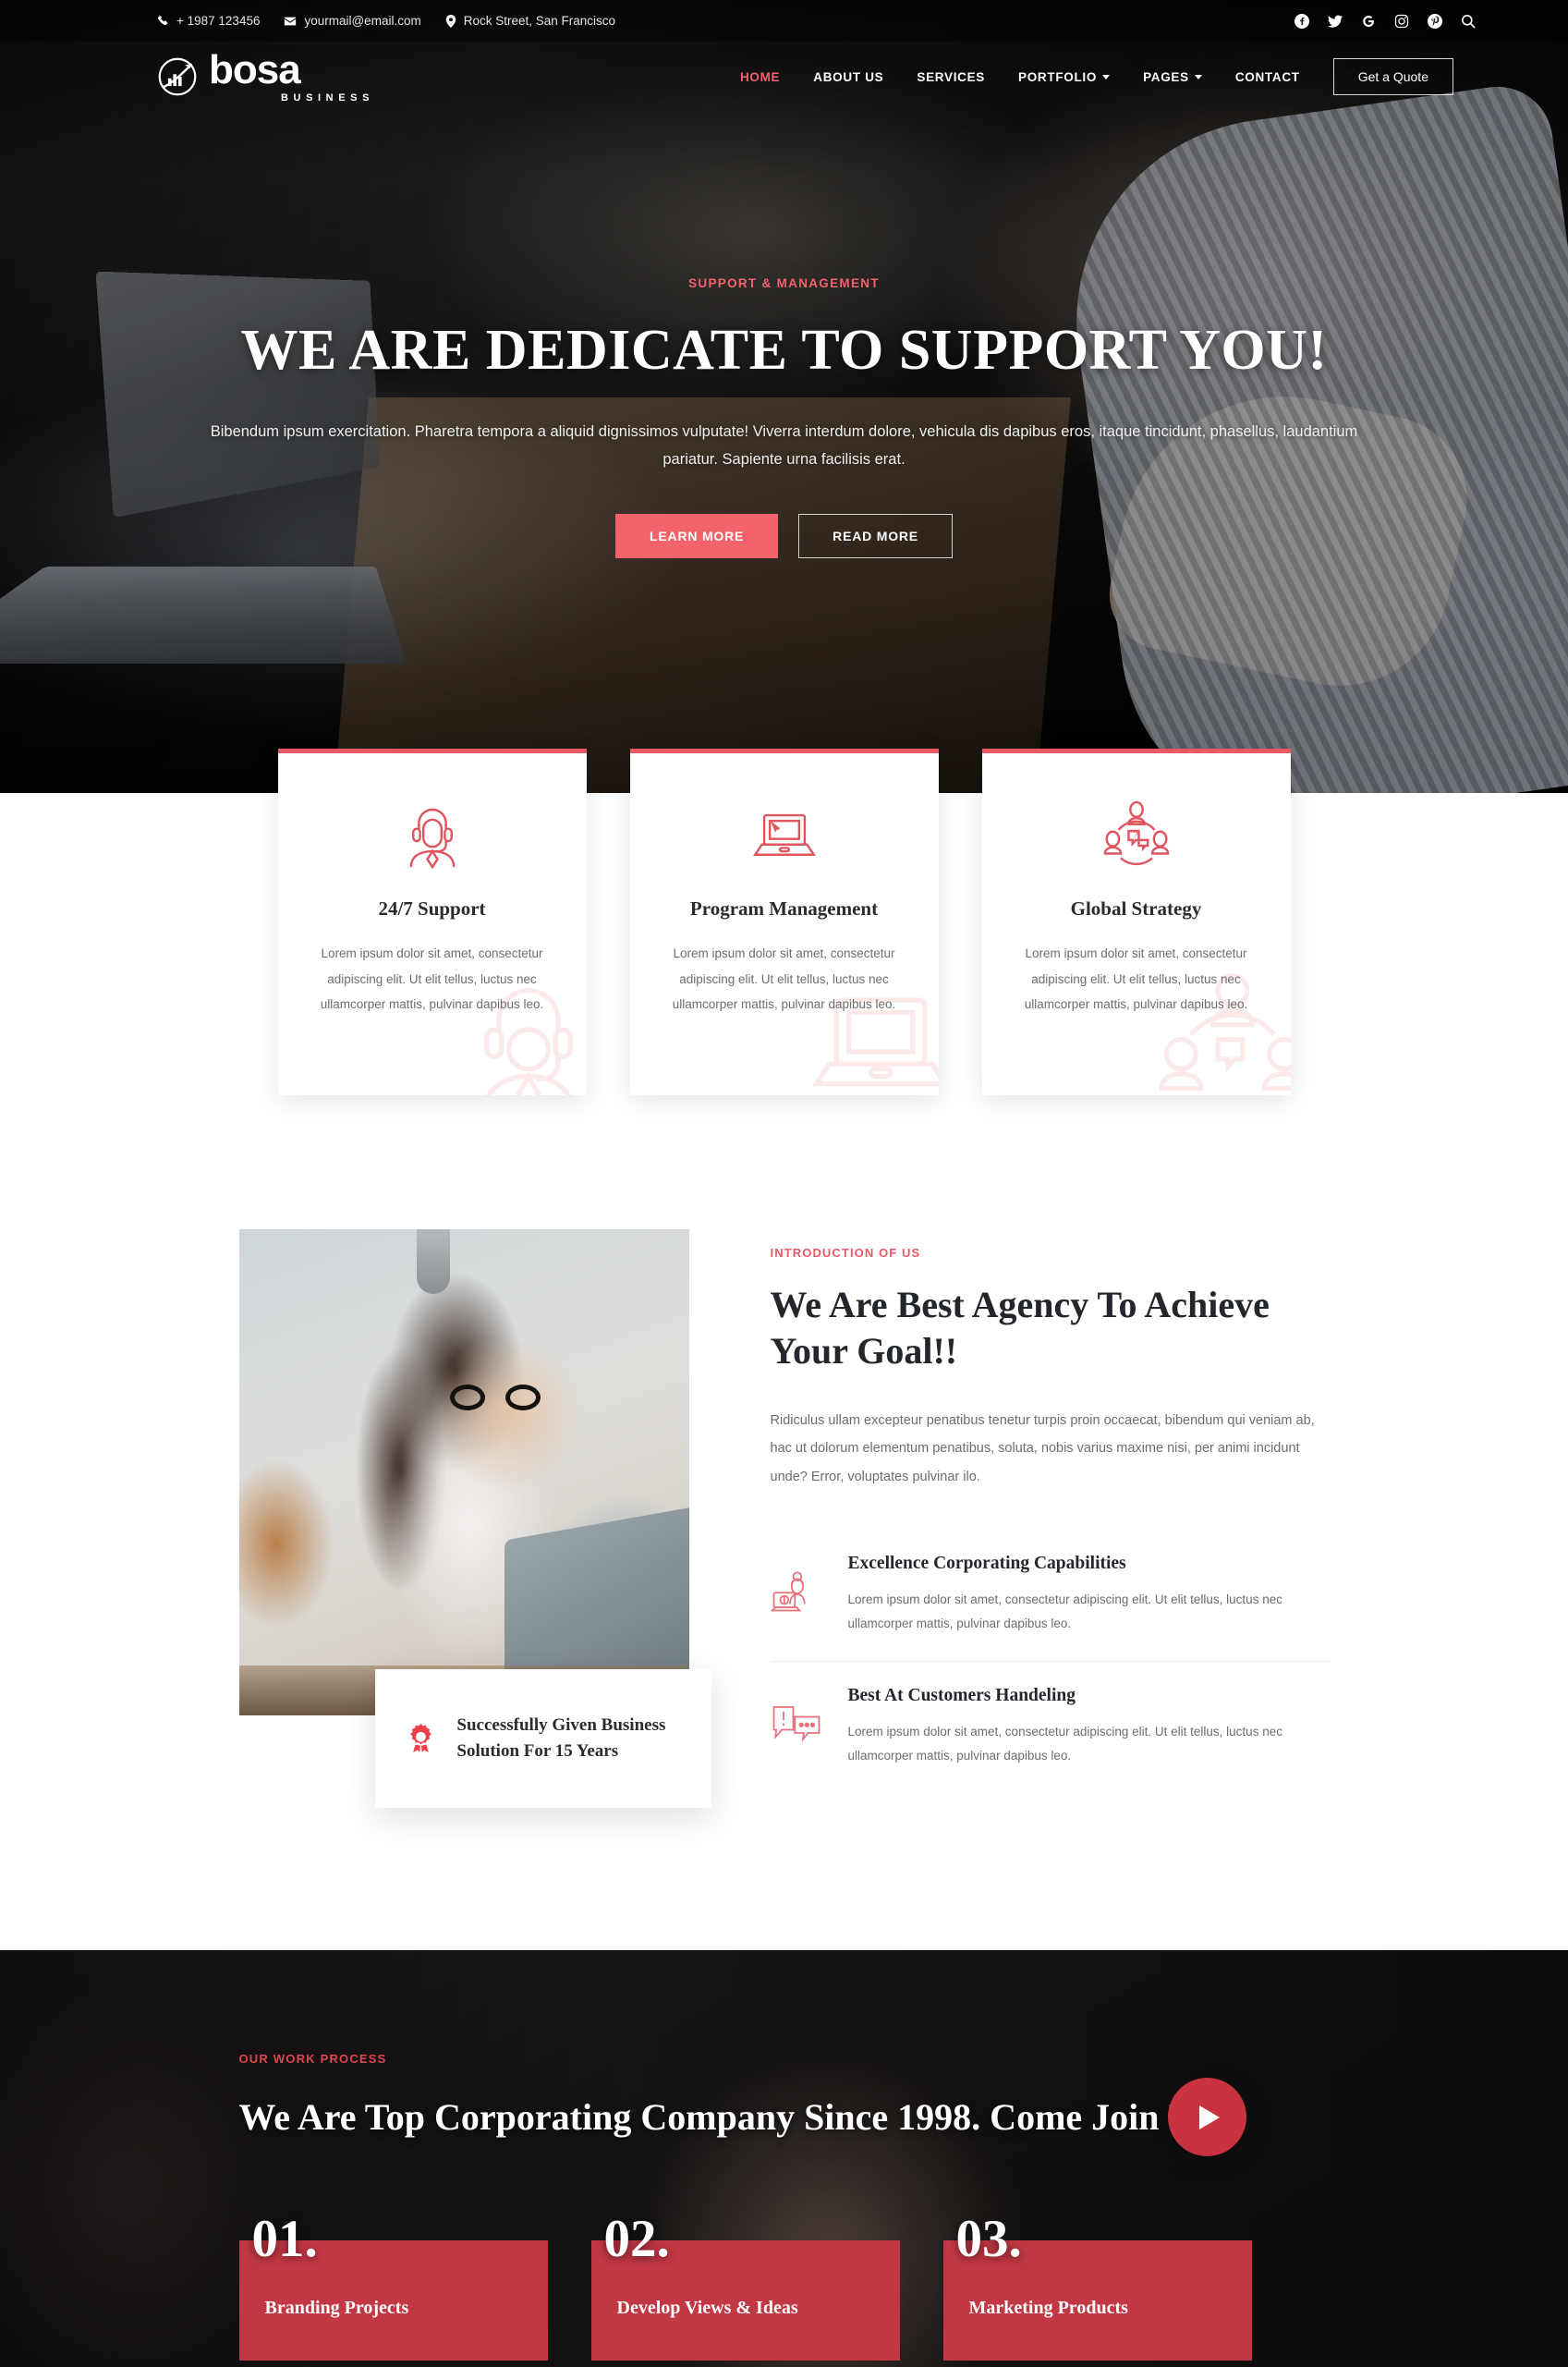  I want to click on chat-alert-icon, so click(796, 1723).